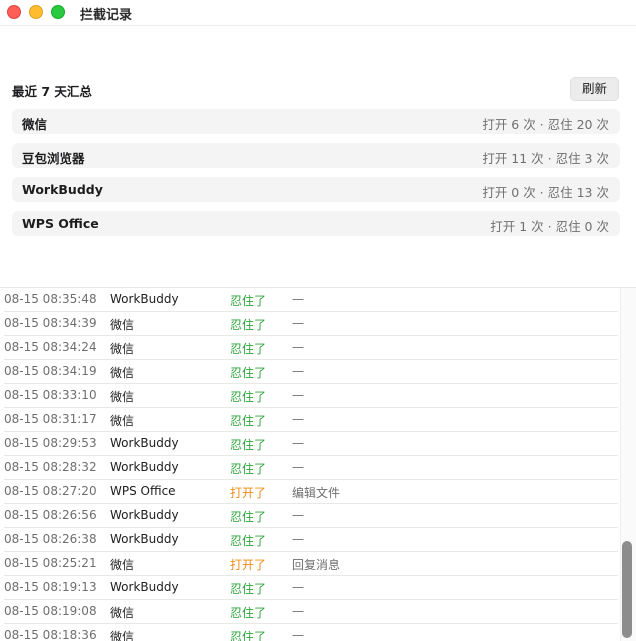  What do you see at coordinates (594, 89) in the screenshot?
I see `refresh-button: 刷新` at bounding box center [594, 89].